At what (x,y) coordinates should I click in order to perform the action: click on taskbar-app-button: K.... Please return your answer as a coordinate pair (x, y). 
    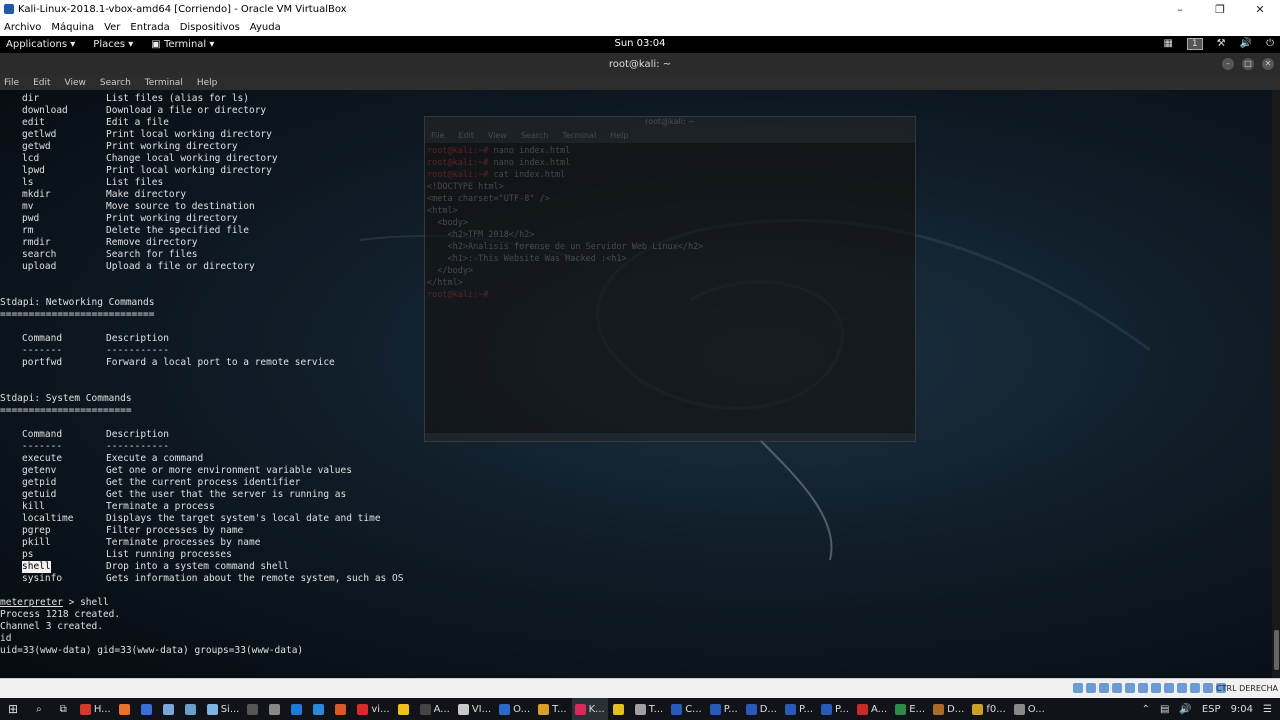
    Looking at the image, I should click on (589, 709).